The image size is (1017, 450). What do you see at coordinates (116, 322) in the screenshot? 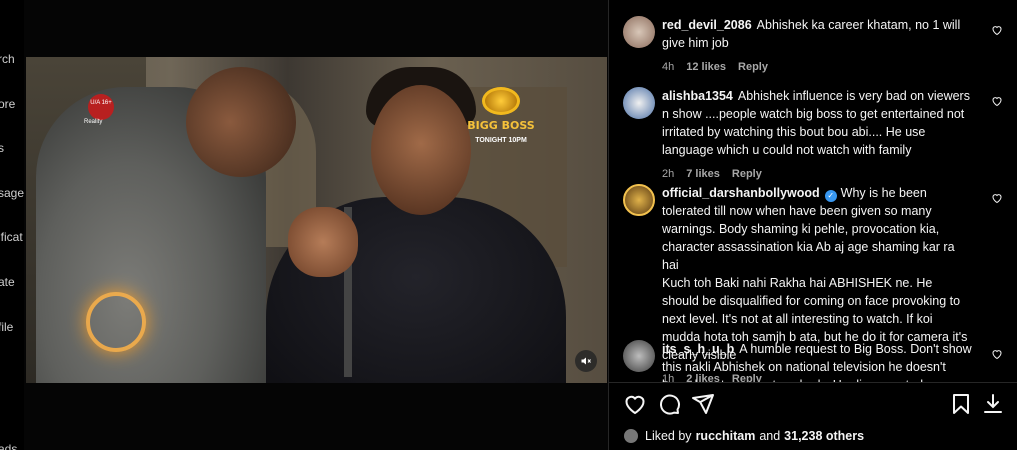
I see `video-glow-ring` at bounding box center [116, 322].